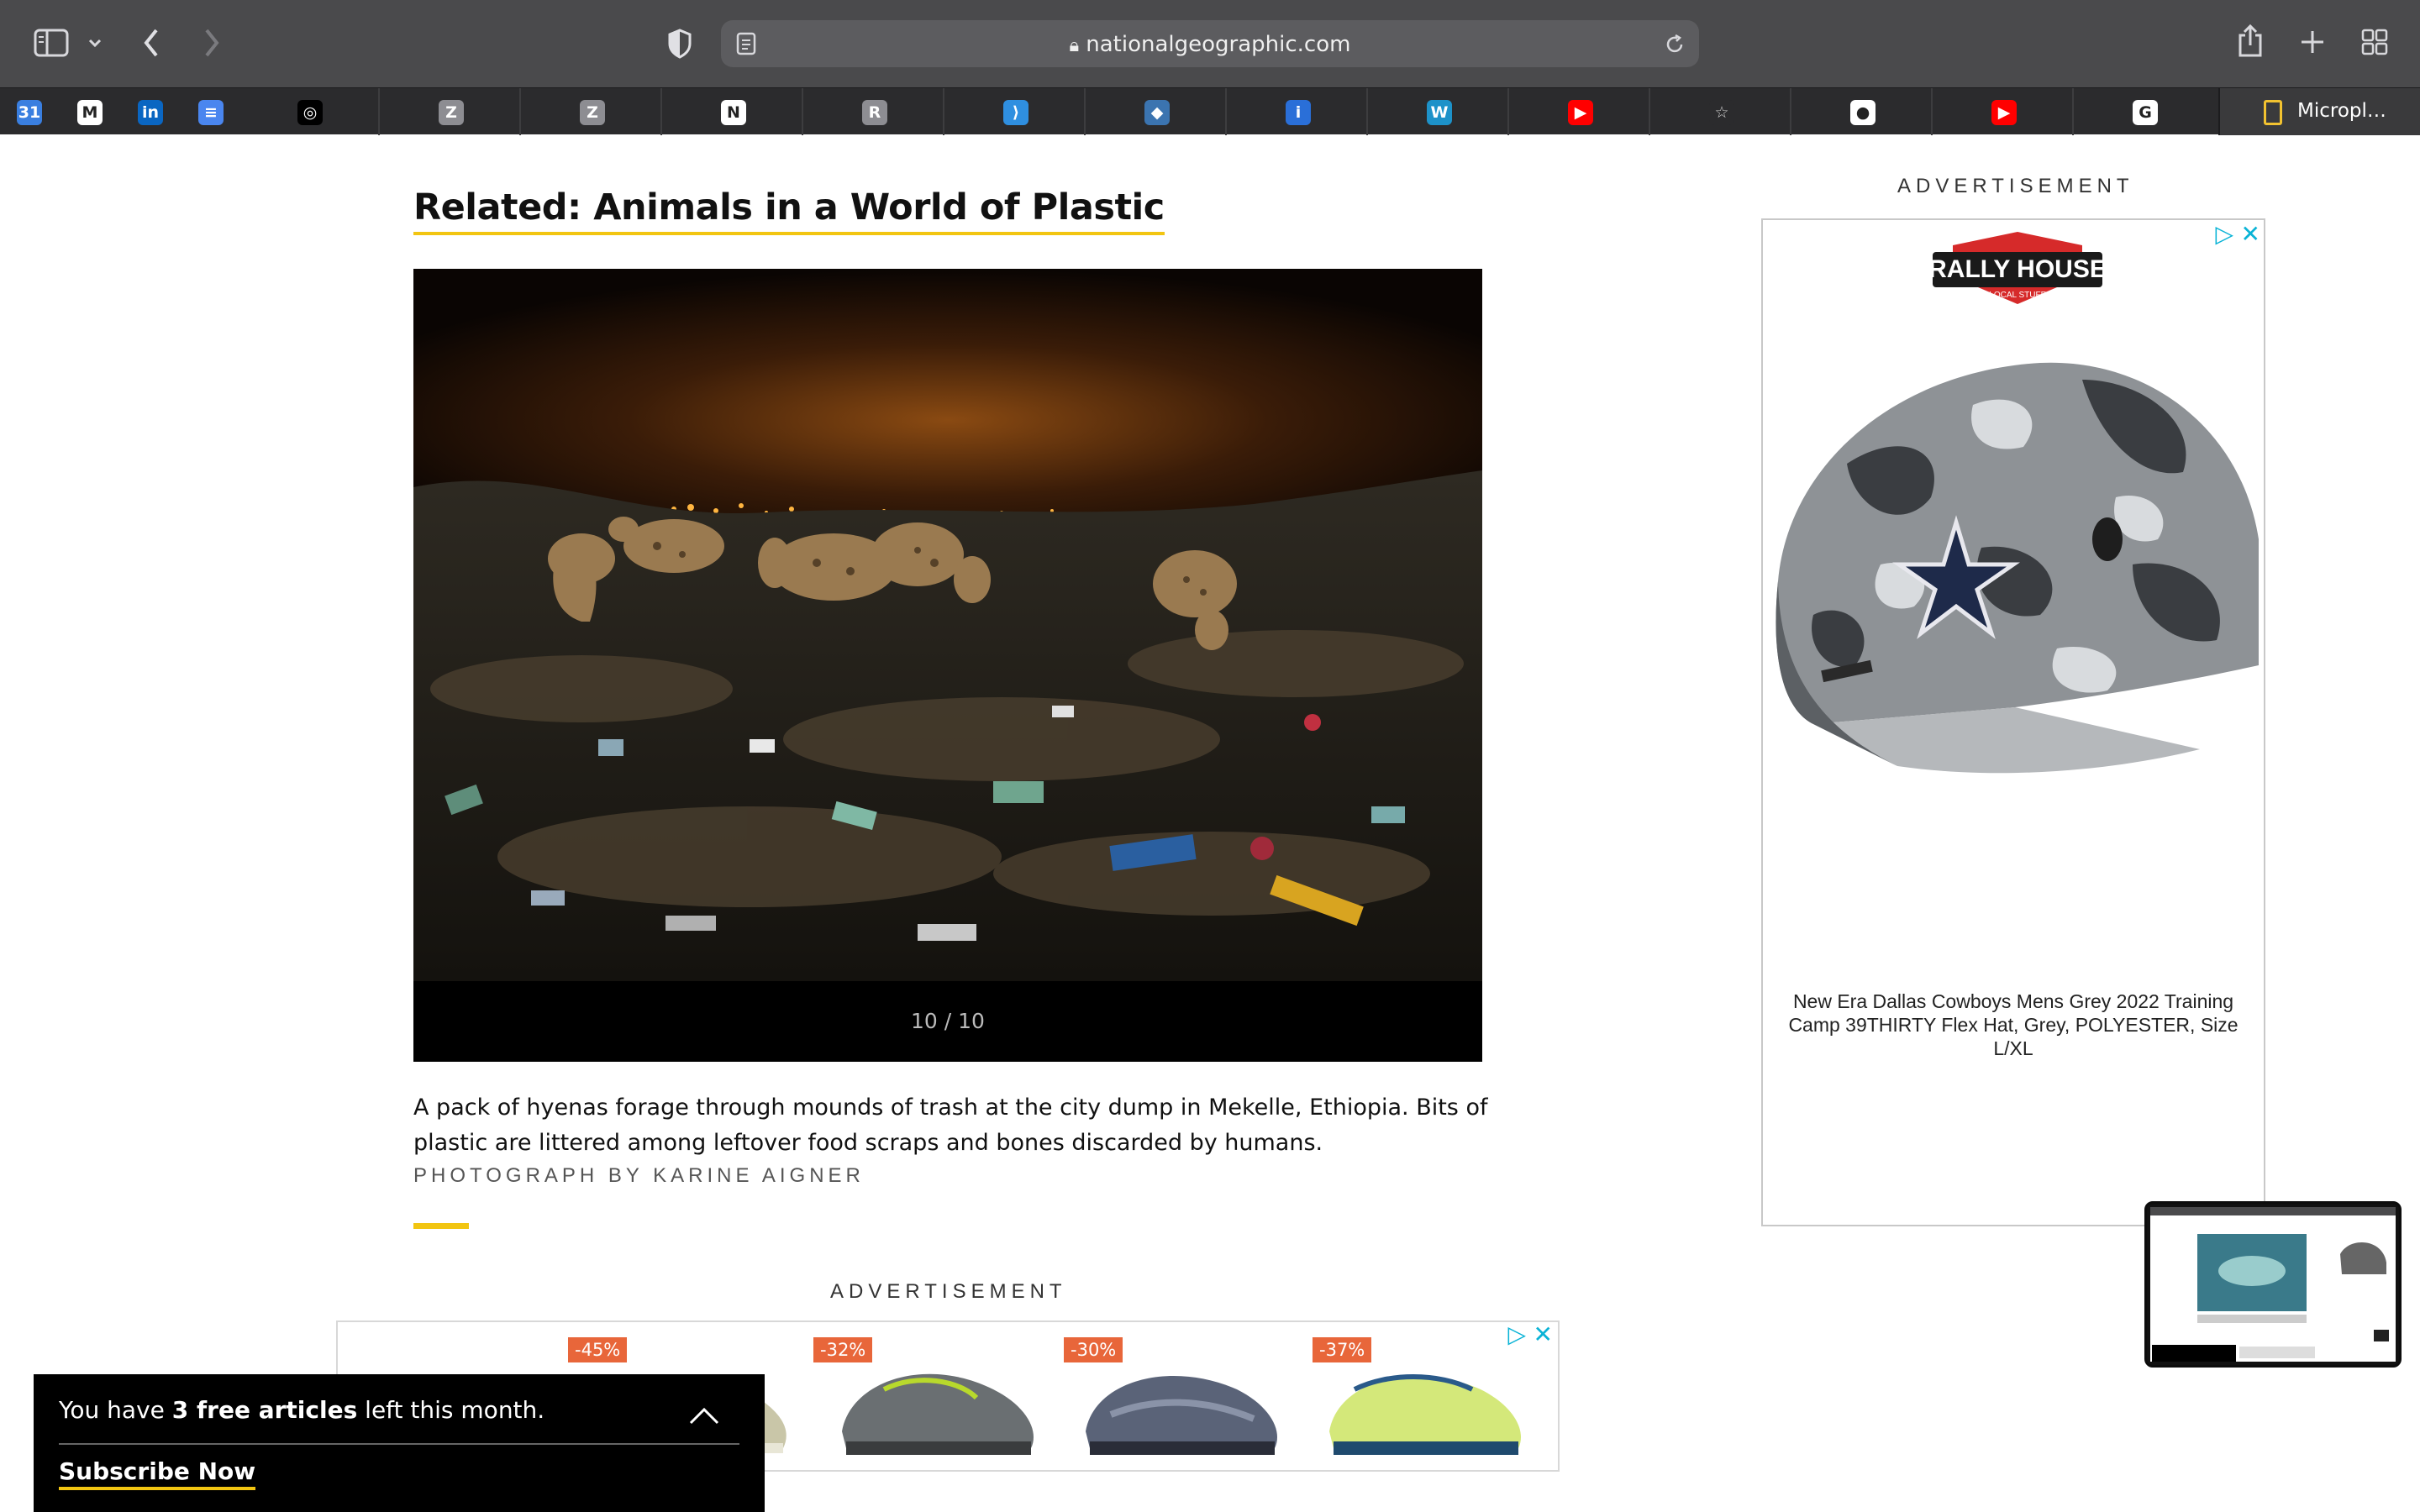  Describe the element at coordinates (151, 43) in the screenshot. I see `back-icon` at that location.